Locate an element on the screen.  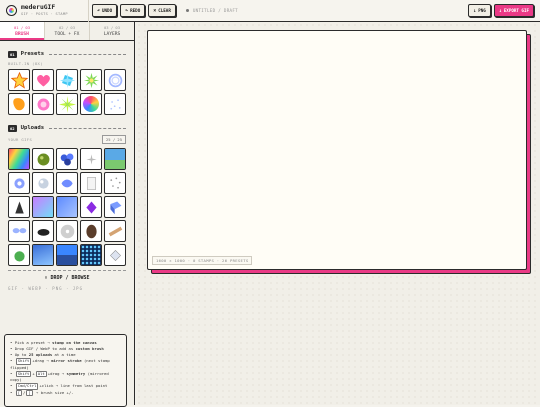
sparkle-gif-thumbnail is located at coordinates (91, 159).